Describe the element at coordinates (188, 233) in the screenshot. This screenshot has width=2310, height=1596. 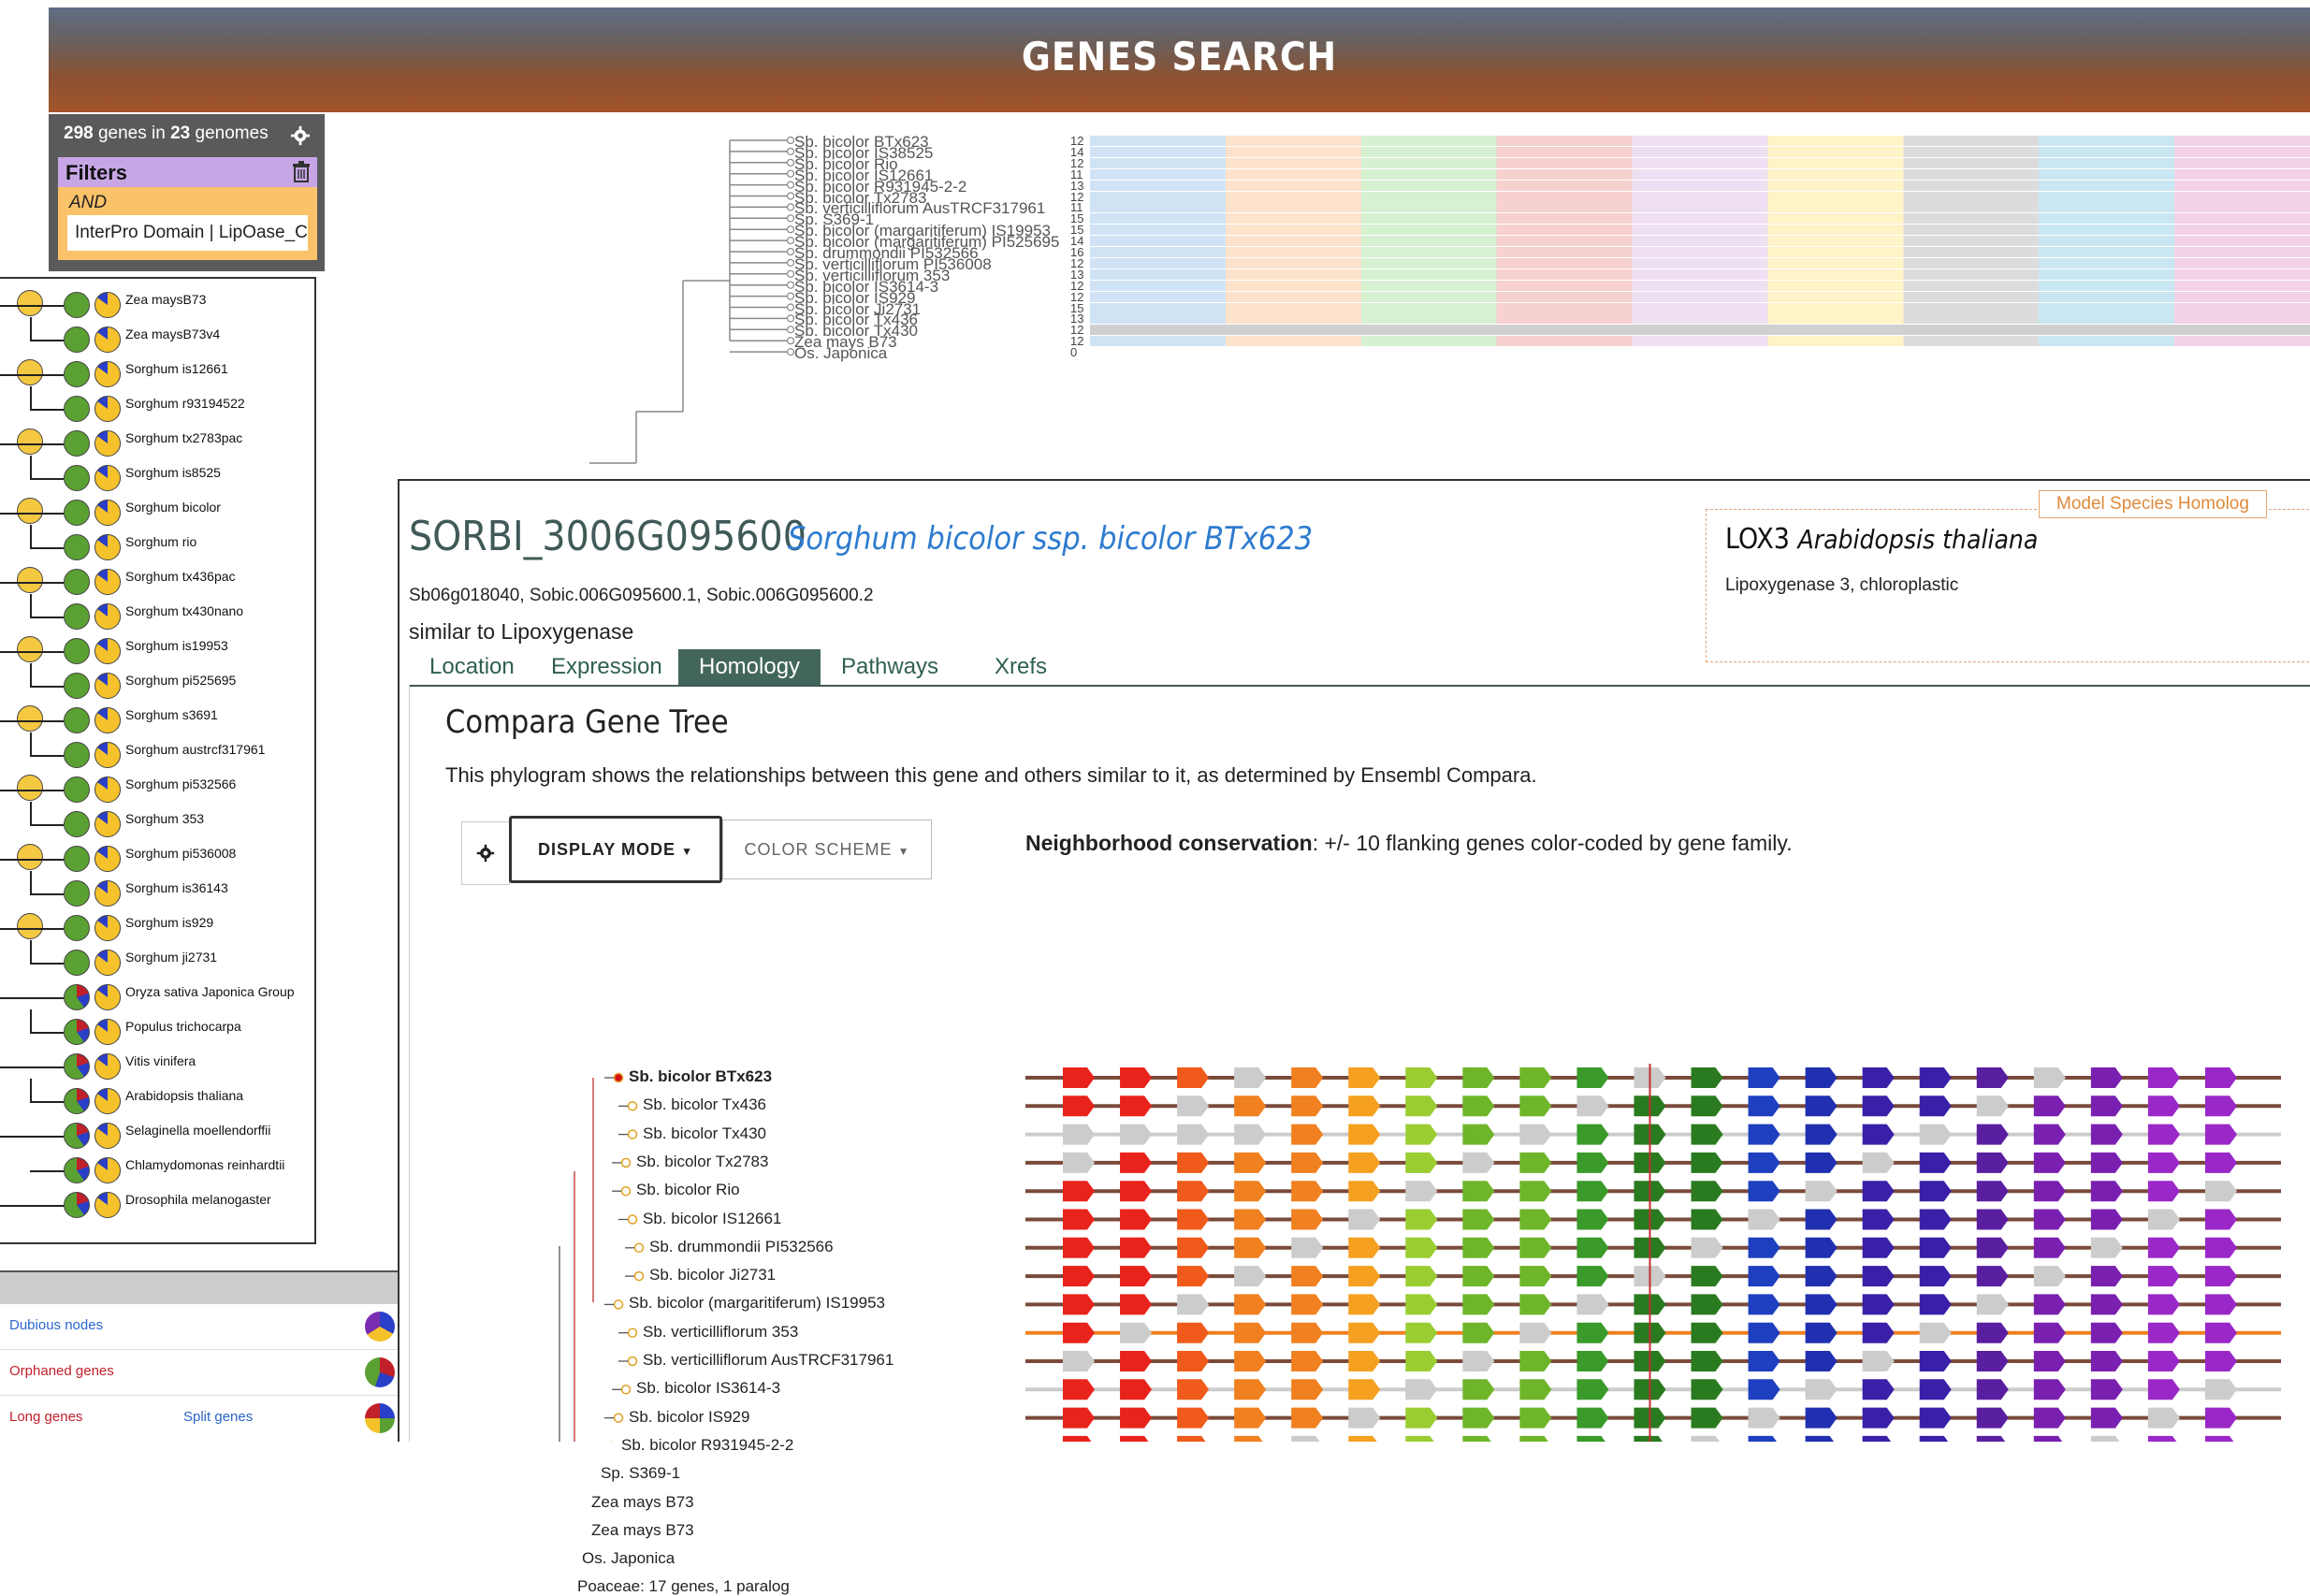
I see `interpro-filter-chip: InterPro Domain | LipOase_C` at that location.